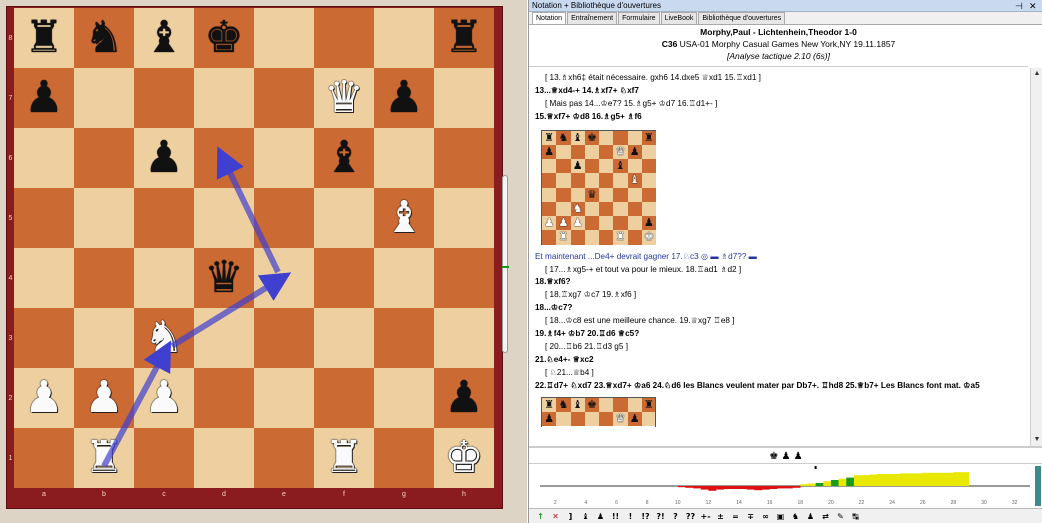  I want to click on notation-scrollbar: ▲ ▼, so click(1036, 257).